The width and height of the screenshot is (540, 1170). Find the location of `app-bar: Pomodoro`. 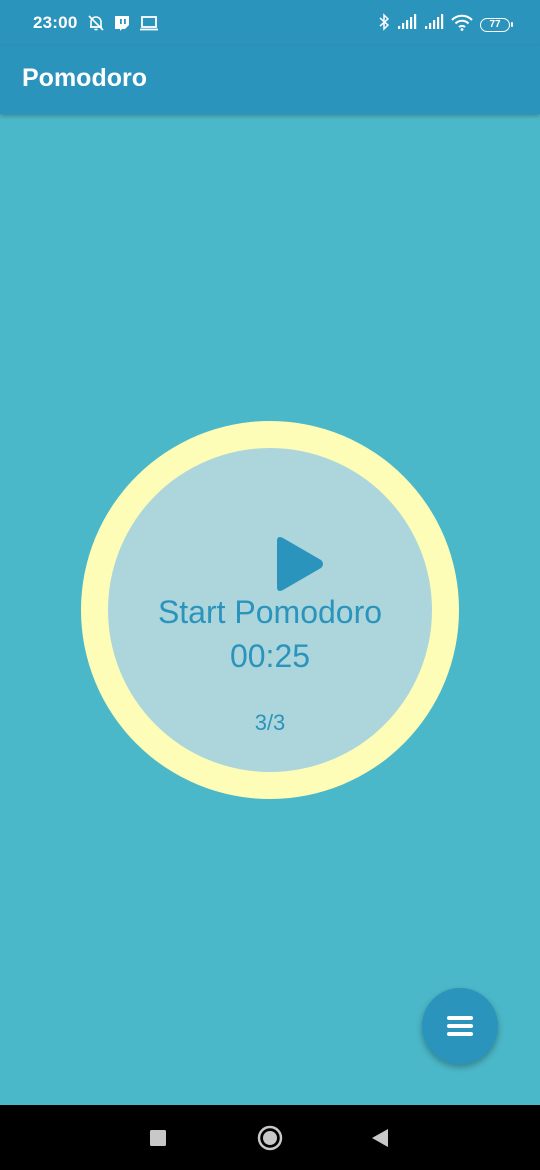

app-bar: Pomodoro is located at coordinates (270, 80).